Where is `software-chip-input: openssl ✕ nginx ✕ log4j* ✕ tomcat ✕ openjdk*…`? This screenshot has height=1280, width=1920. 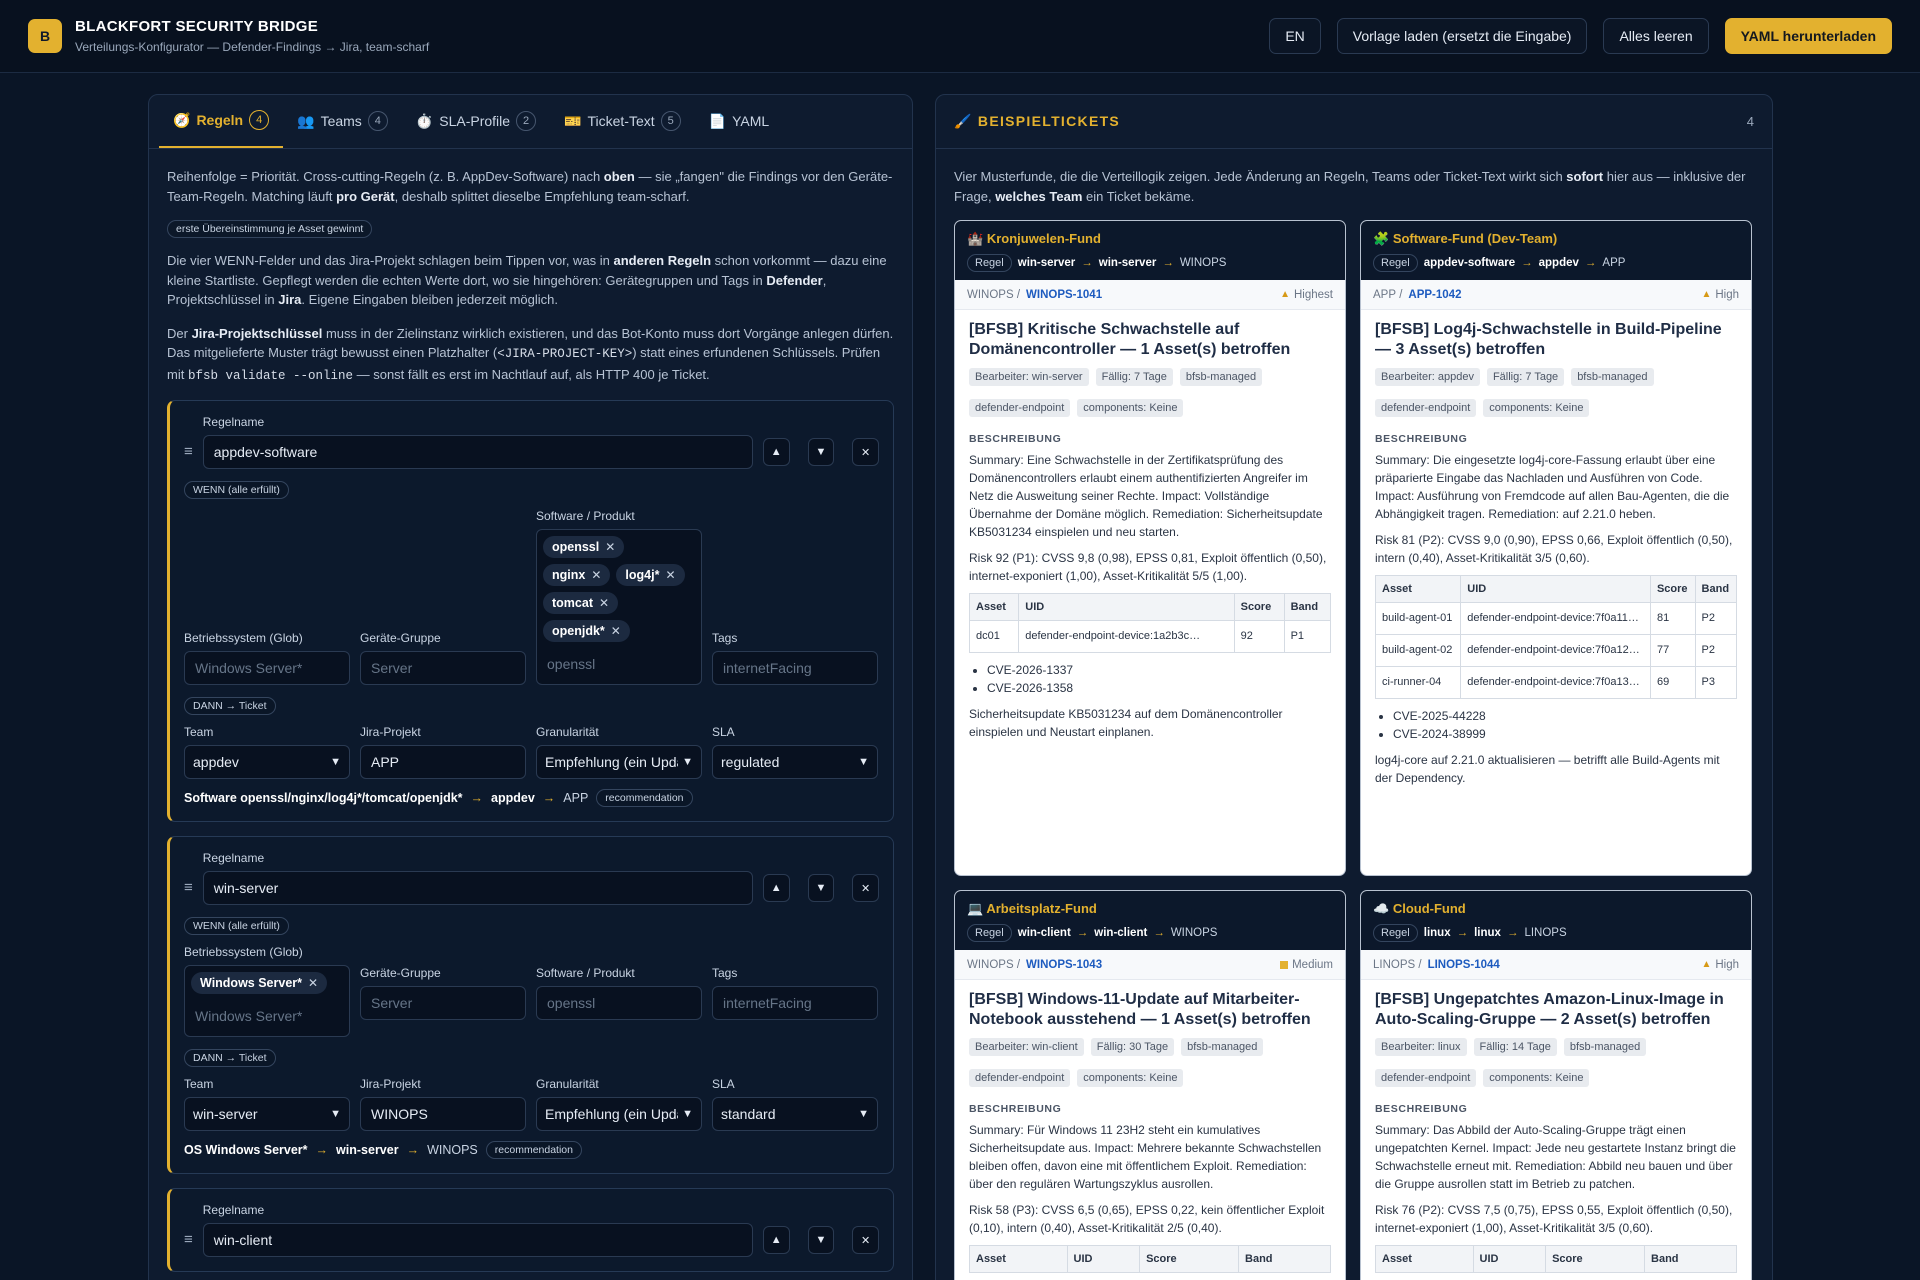 software-chip-input: openssl ✕ nginx ✕ log4j* ✕ tomcat ✕ openjdk*… is located at coordinates (619, 607).